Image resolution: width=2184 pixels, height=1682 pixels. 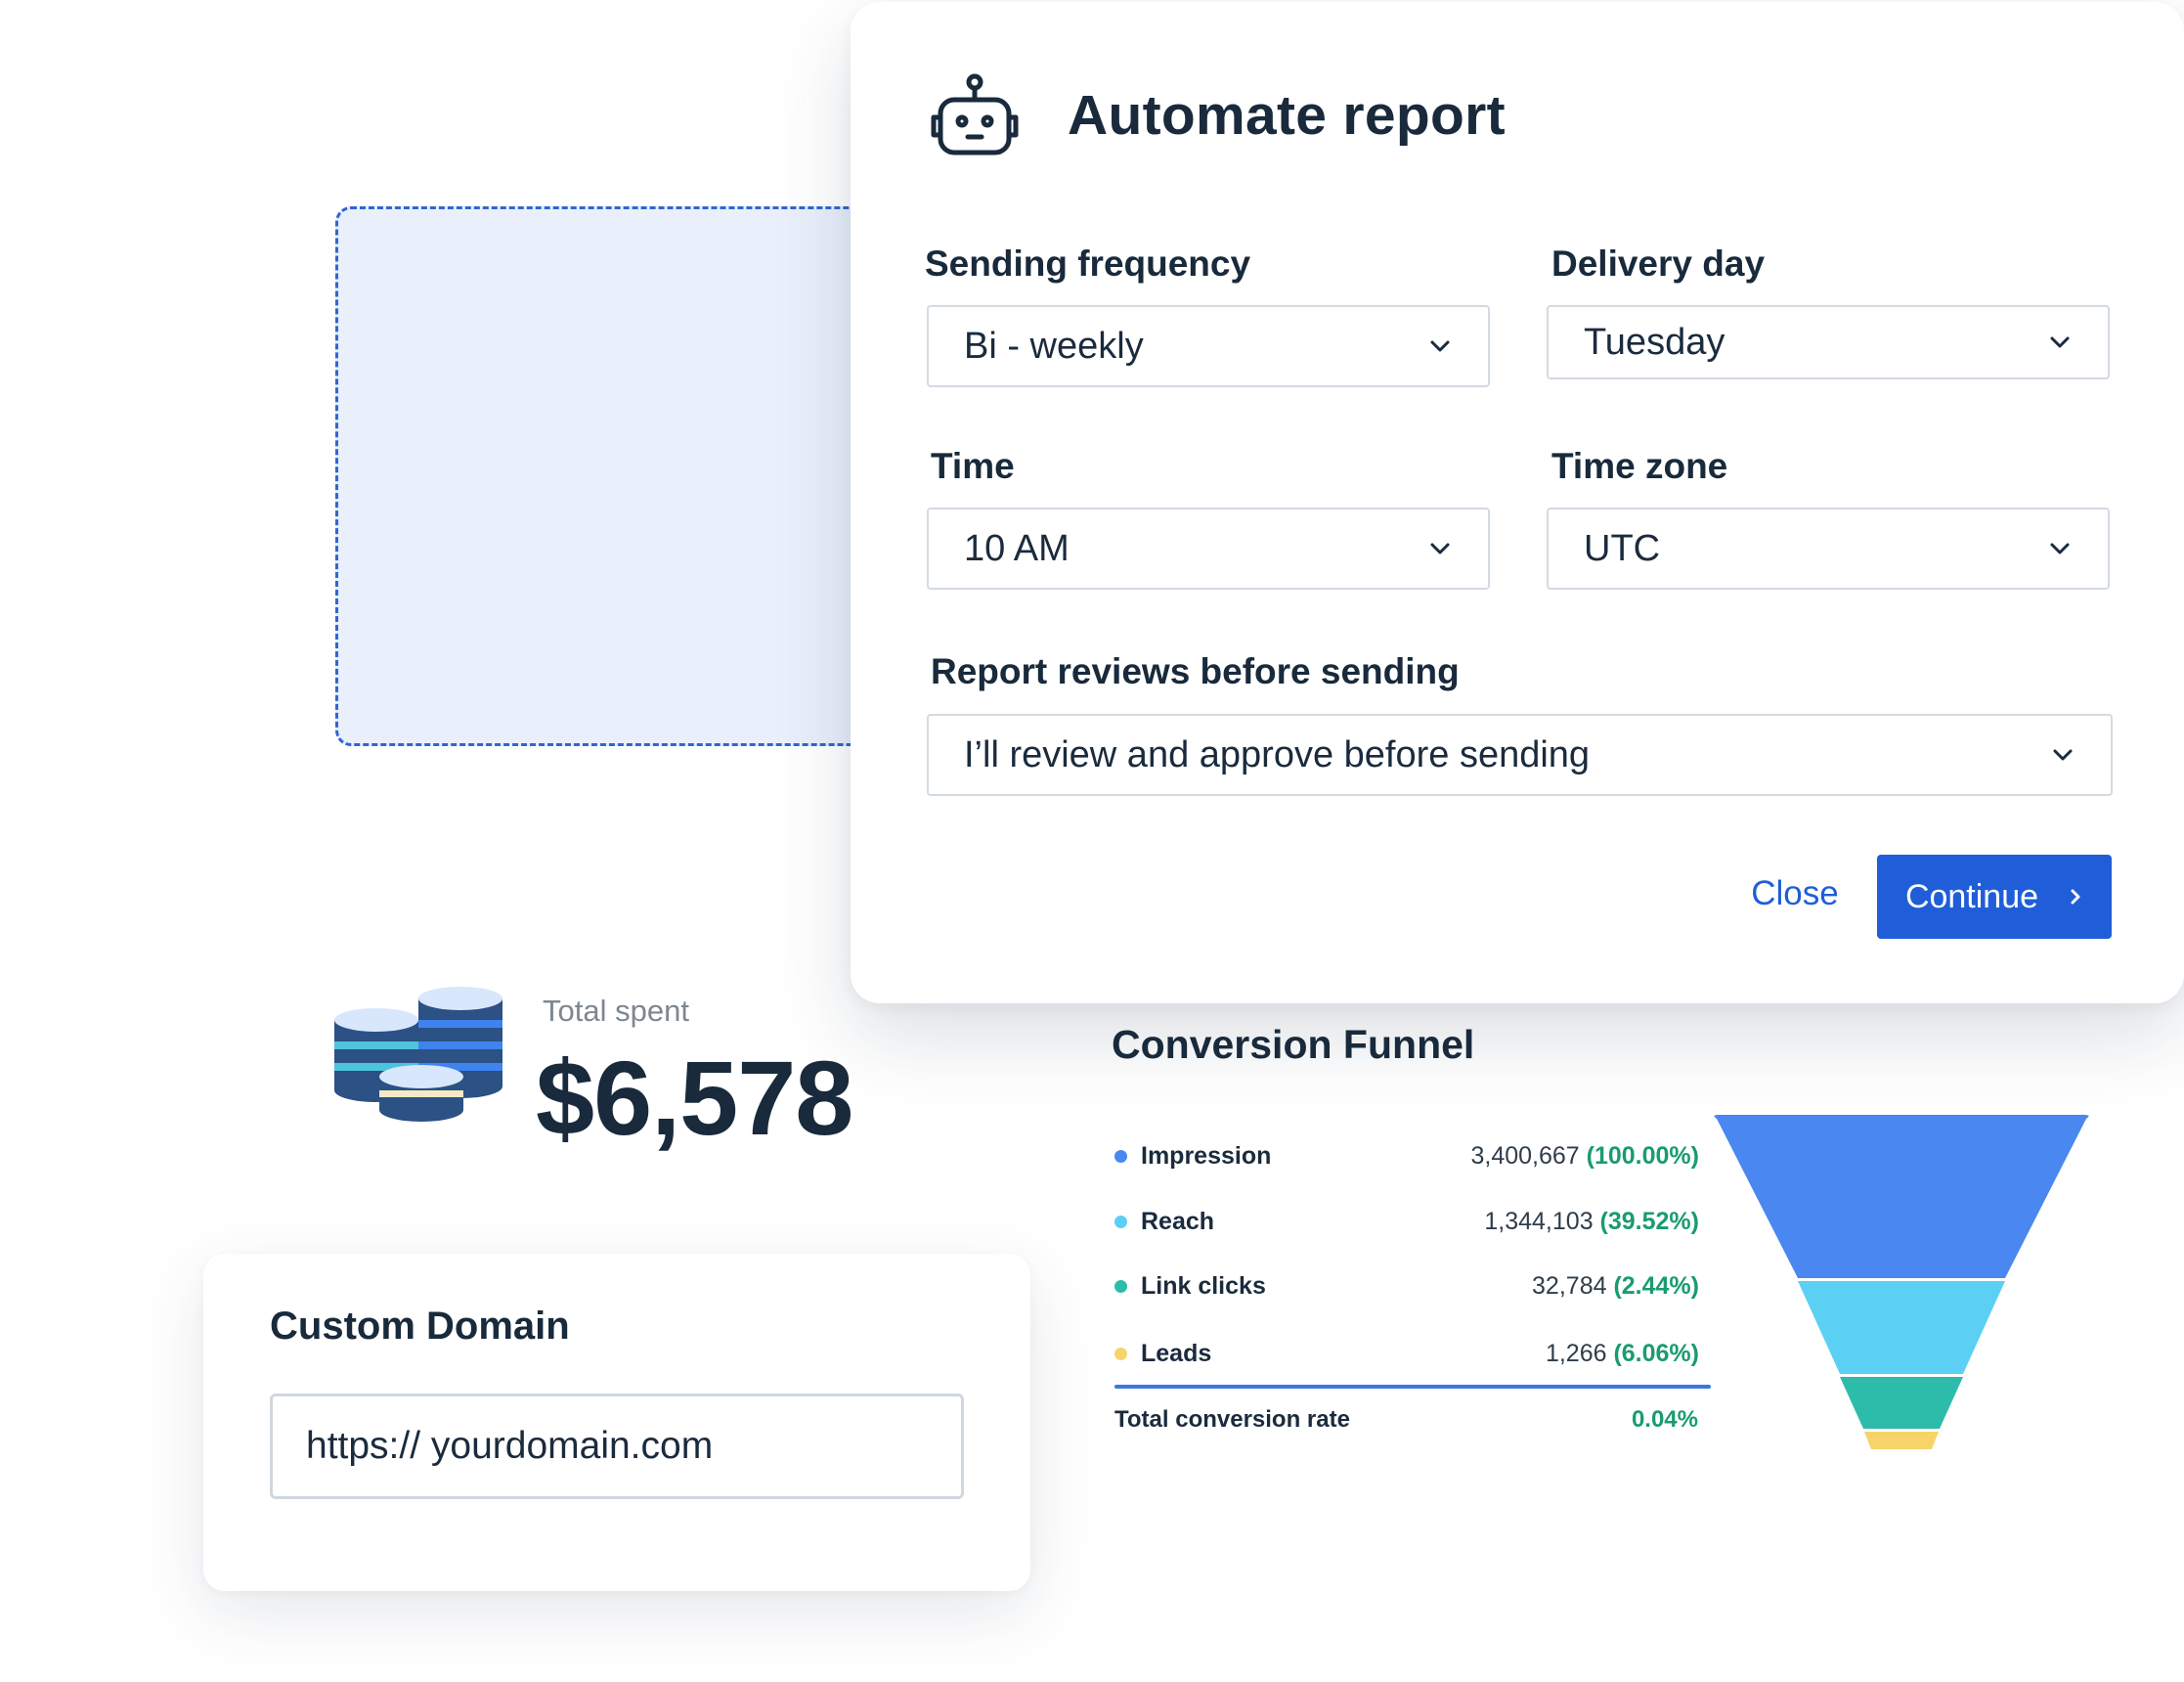 I want to click on total-conversion-label: Total conversion rate, so click(x=1232, y=1420).